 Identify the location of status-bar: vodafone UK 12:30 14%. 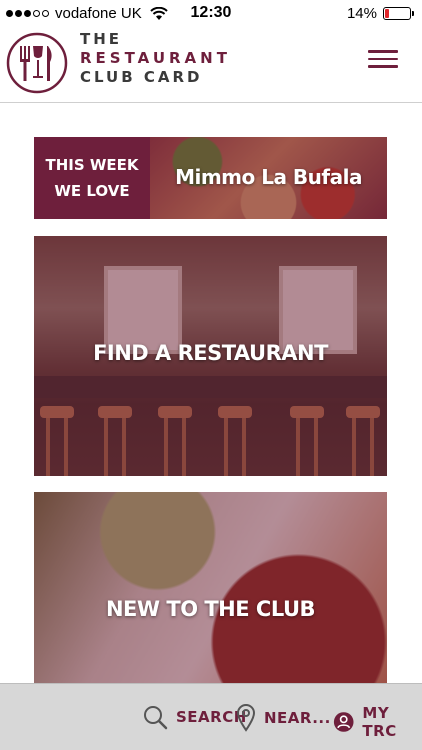
(211, 14).